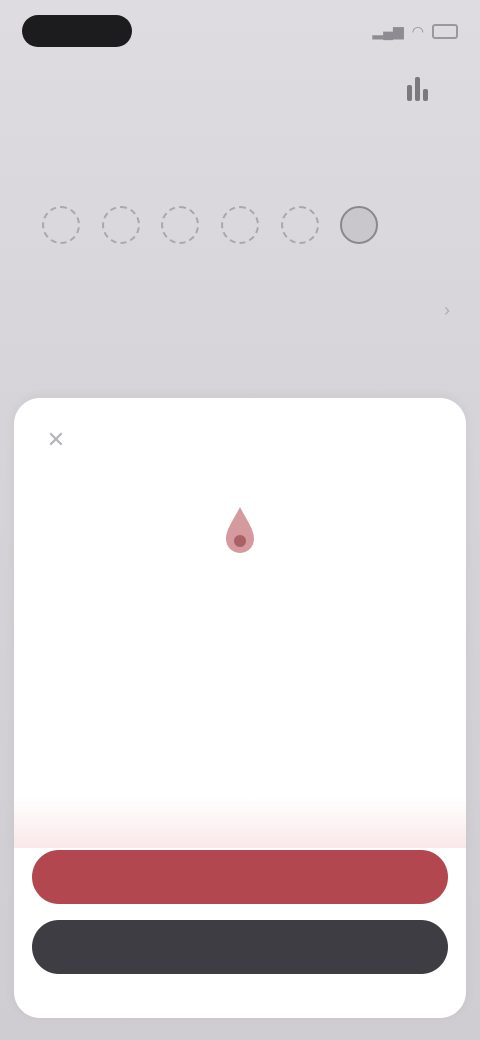 The height and width of the screenshot is (1040, 480). I want to click on week-strip, so click(240, 208).